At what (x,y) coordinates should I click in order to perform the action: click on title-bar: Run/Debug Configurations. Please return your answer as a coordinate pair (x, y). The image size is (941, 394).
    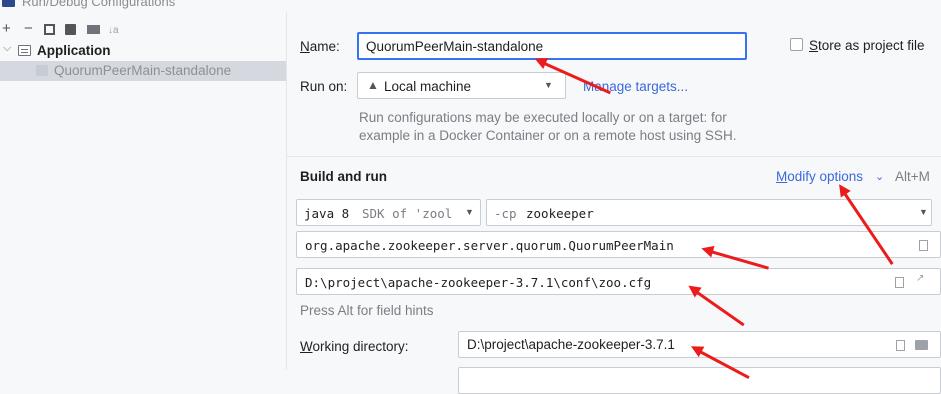
    Looking at the image, I should click on (470, 6).